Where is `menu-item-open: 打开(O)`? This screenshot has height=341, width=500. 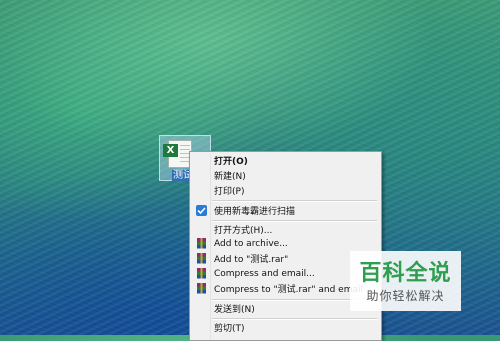 menu-item-open: 打开(O) is located at coordinates (285, 160).